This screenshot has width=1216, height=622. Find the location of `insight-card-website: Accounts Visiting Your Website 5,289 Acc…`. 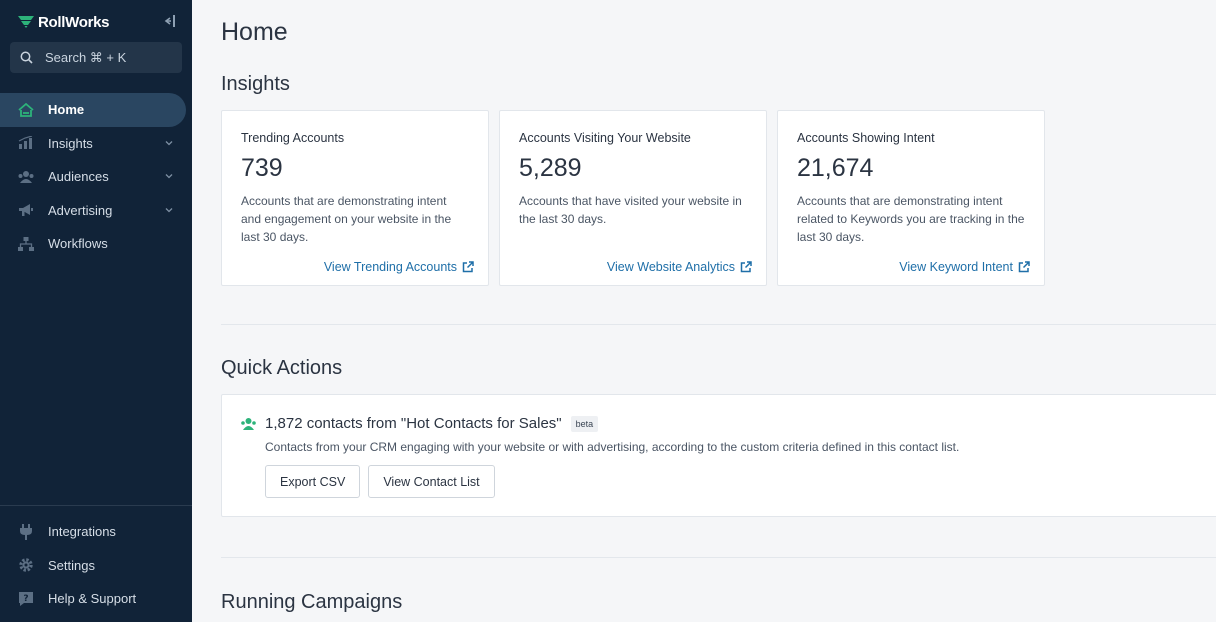

insight-card-website: Accounts Visiting Your Website 5,289 Acc… is located at coordinates (633, 198).